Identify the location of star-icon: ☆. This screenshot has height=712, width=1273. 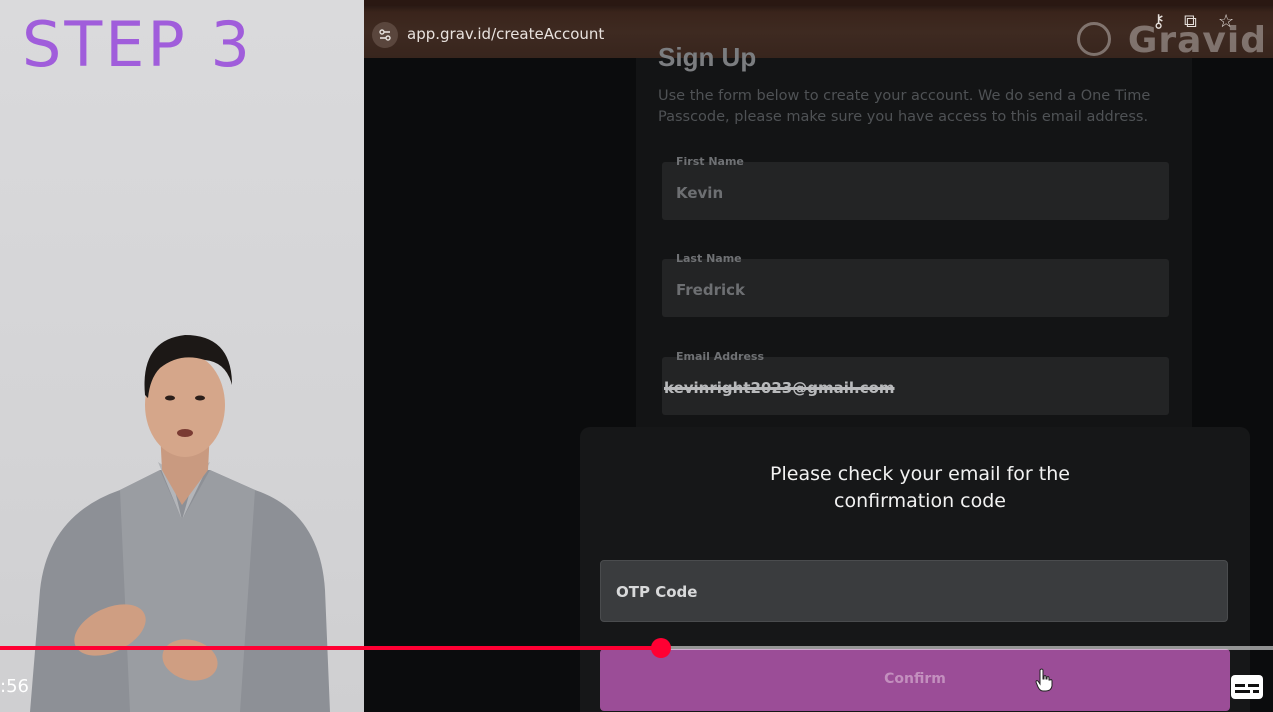
(1226, 21).